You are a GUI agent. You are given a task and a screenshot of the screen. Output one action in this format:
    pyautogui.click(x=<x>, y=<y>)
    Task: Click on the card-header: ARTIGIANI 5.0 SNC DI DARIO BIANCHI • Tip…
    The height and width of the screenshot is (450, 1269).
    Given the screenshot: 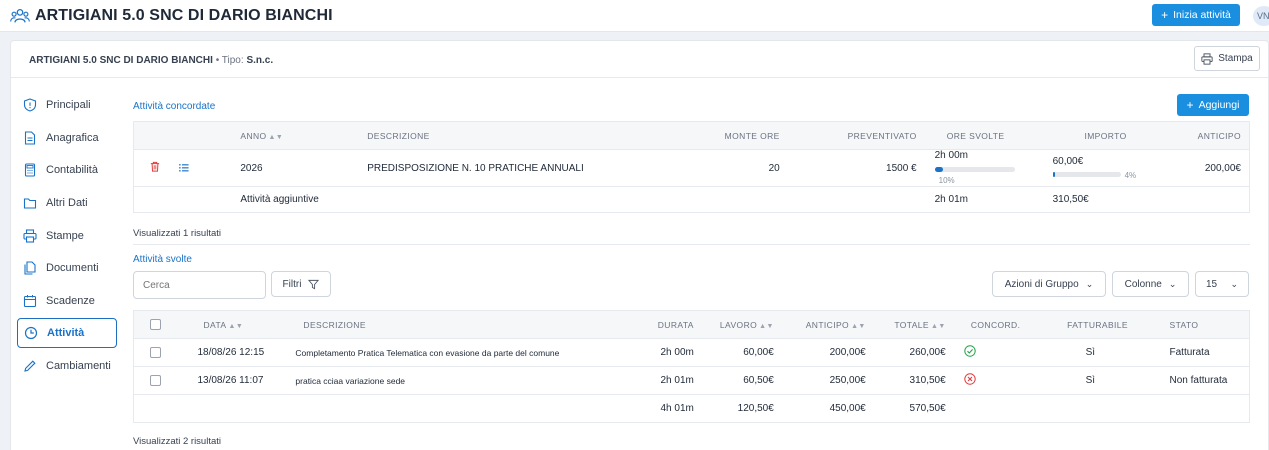 What is the action you would take?
    pyautogui.click(x=640, y=59)
    